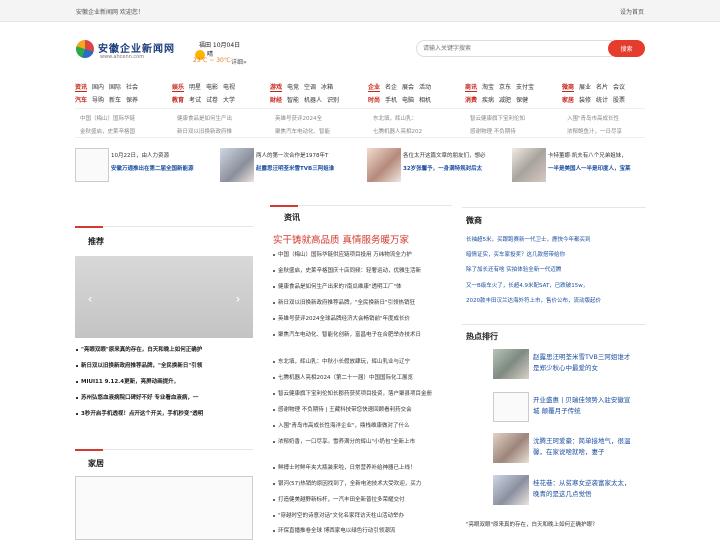 The width and height of the screenshot is (720, 540). I want to click on nav-link: 展业, so click(585, 87).